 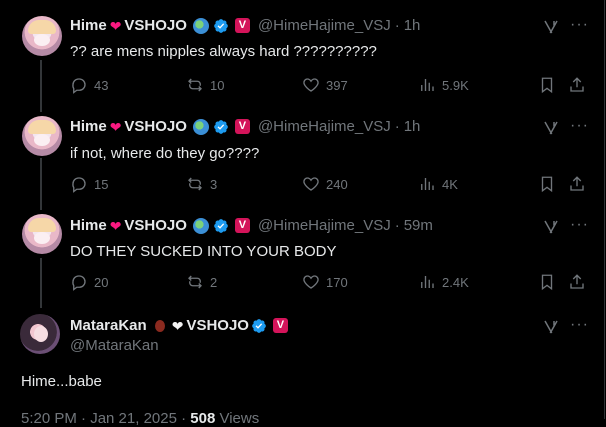 What do you see at coordinates (337, 184) in the screenshot?
I see `like-count: 240` at bounding box center [337, 184].